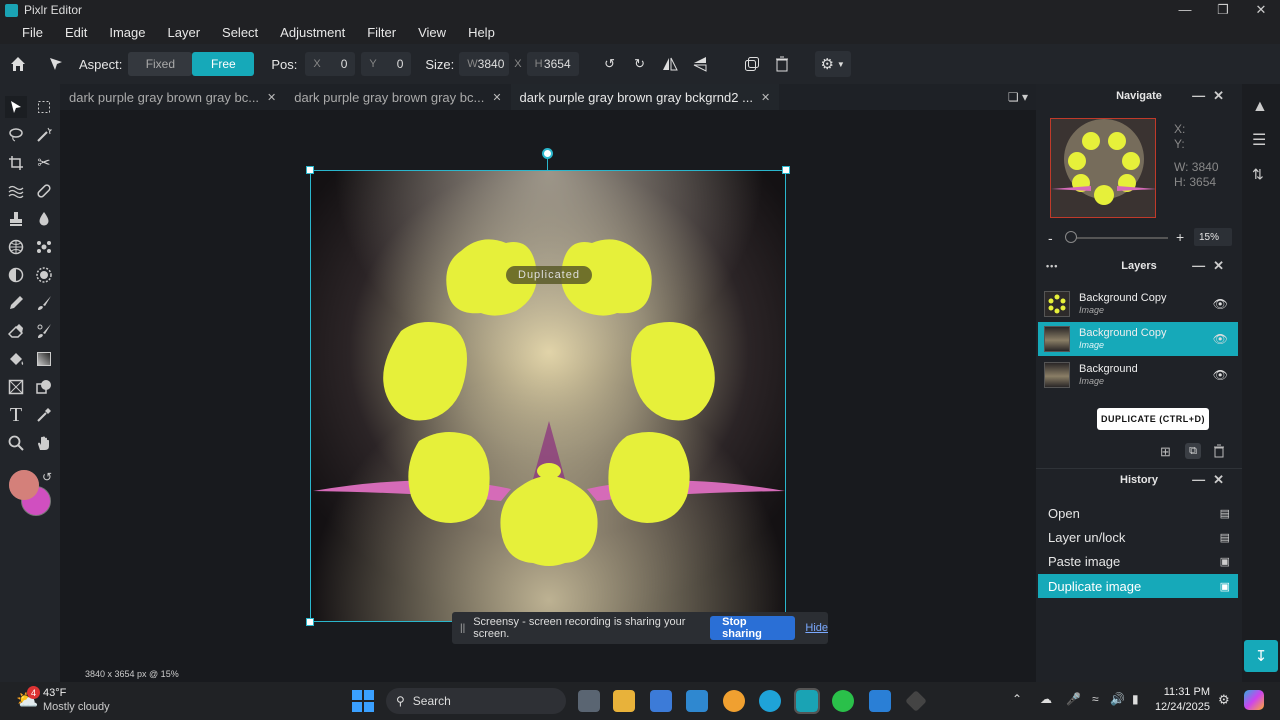 The image size is (1280, 720). I want to click on menu-layer: Layer, so click(184, 32).